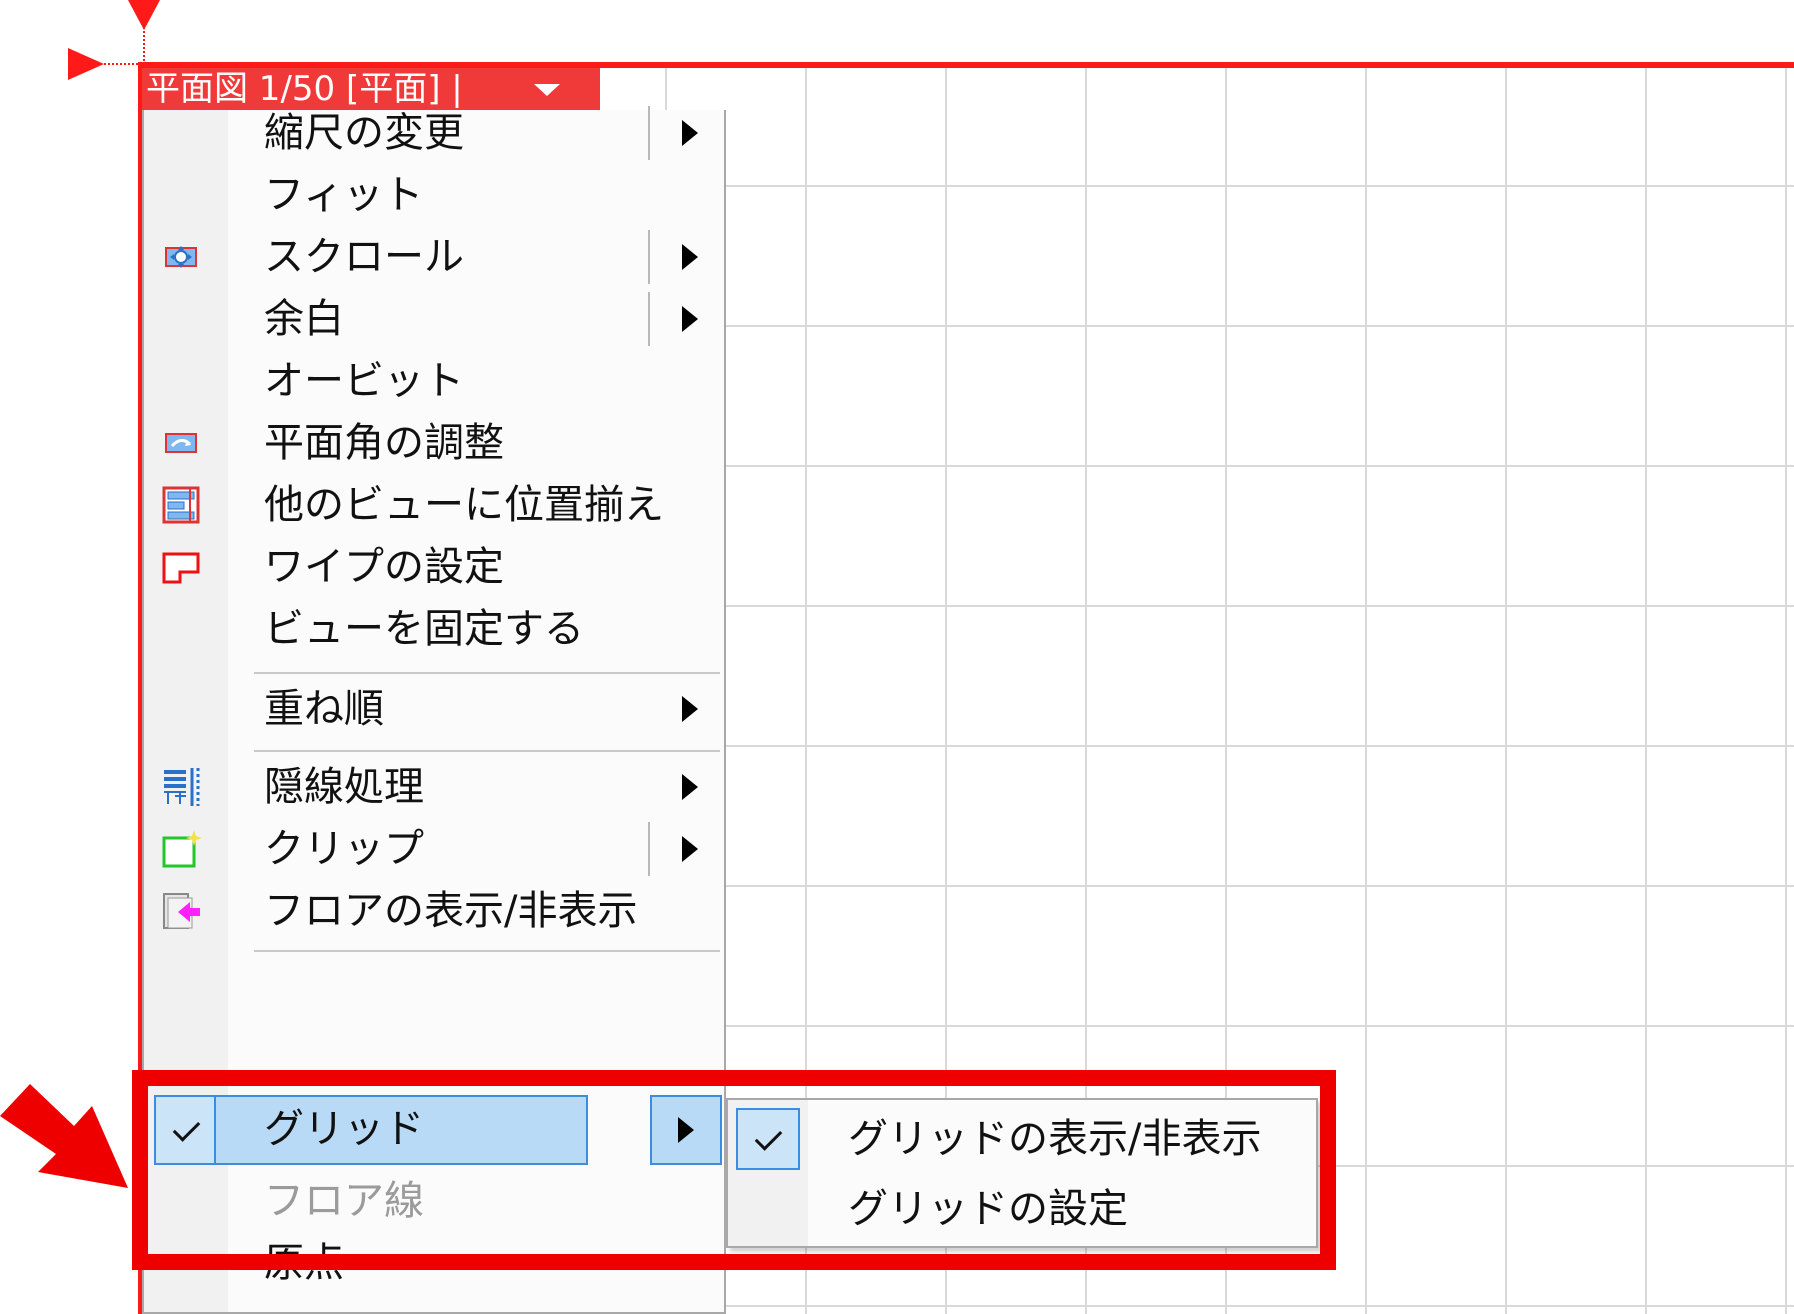 The image size is (1794, 1314). I want to click on hidden-line-icon, so click(181, 787).